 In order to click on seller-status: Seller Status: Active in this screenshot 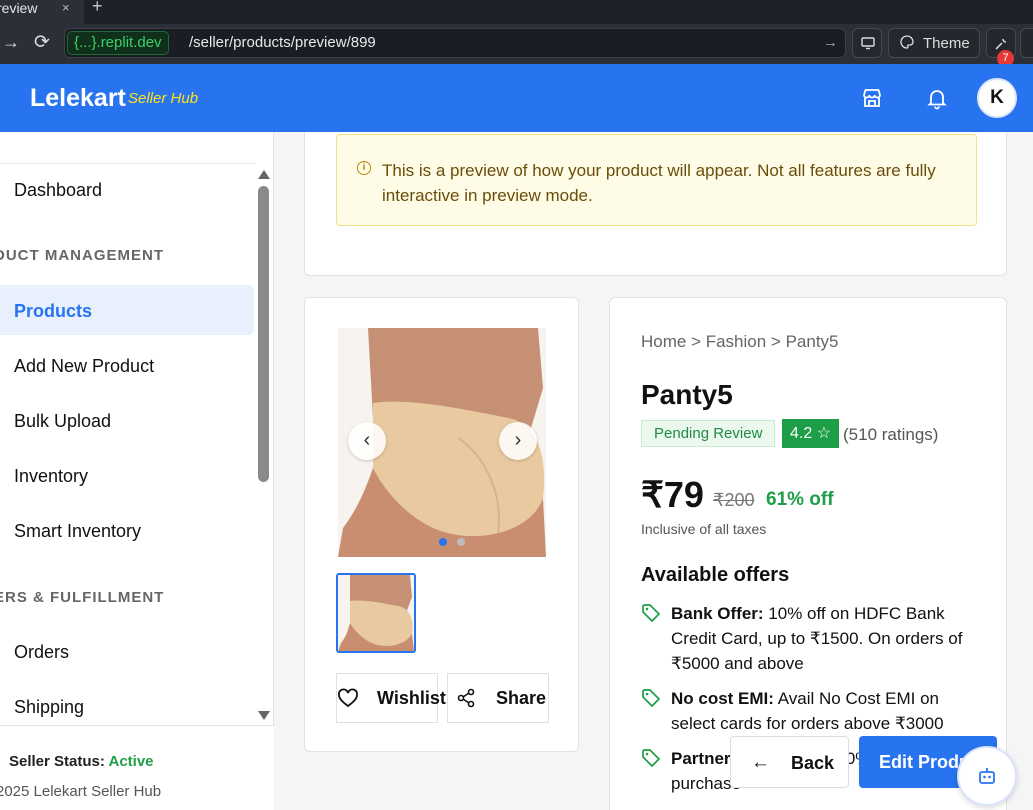, I will do `click(81, 761)`.